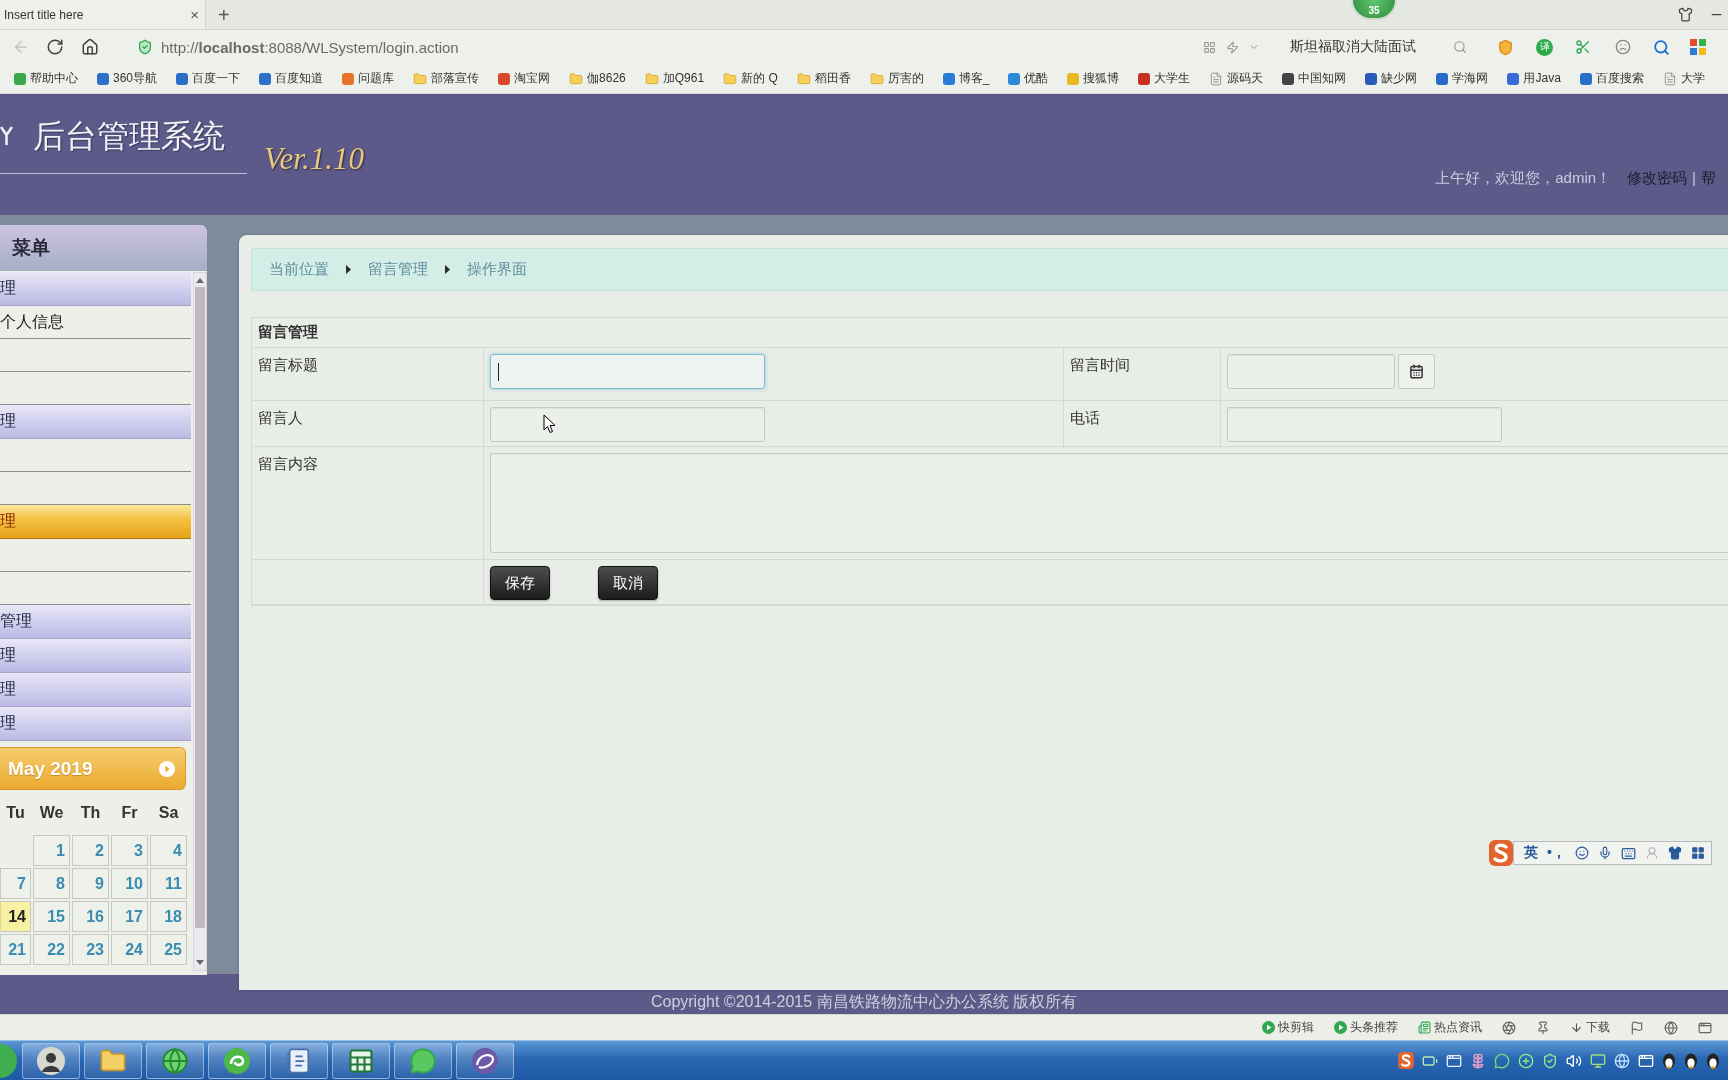 This screenshot has height=1080, width=1728. Describe the element at coordinates (597, 78) in the screenshot. I see `bookmark-link: 伽8626` at that location.